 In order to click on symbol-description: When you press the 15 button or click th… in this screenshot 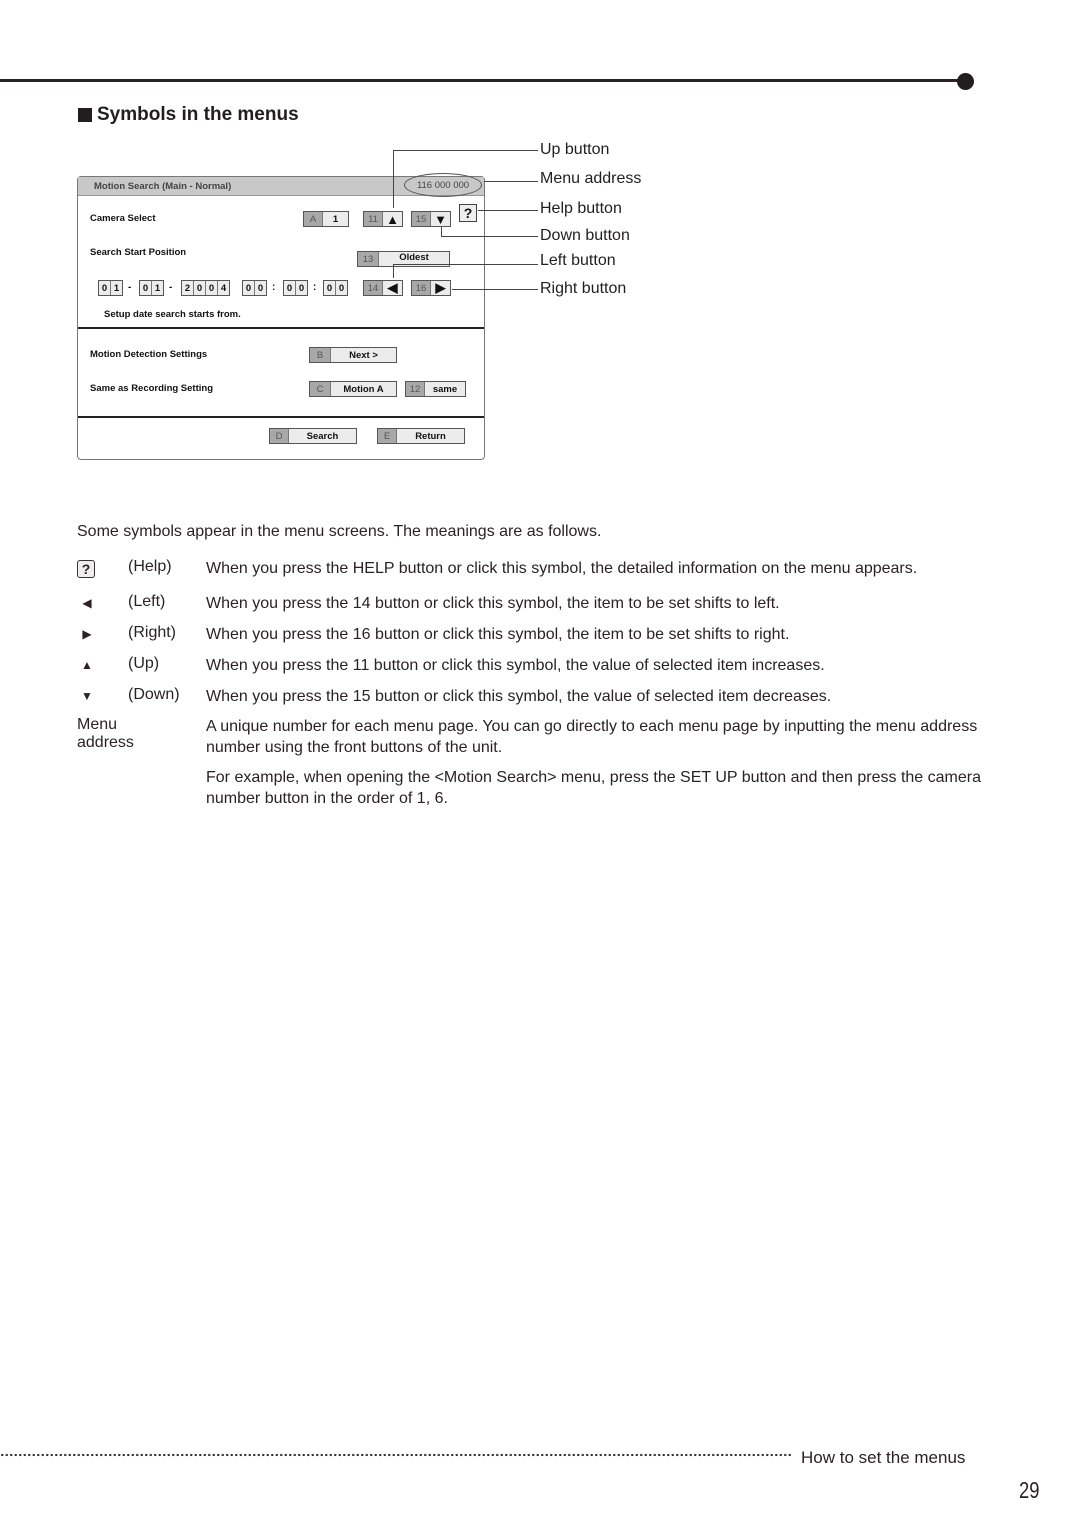, I will do `click(519, 696)`.